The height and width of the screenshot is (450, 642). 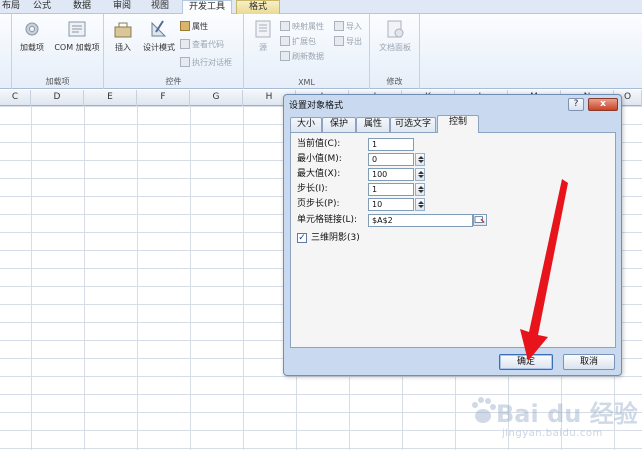 I want to click on max-value-spinner, so click(x=420, y=174).